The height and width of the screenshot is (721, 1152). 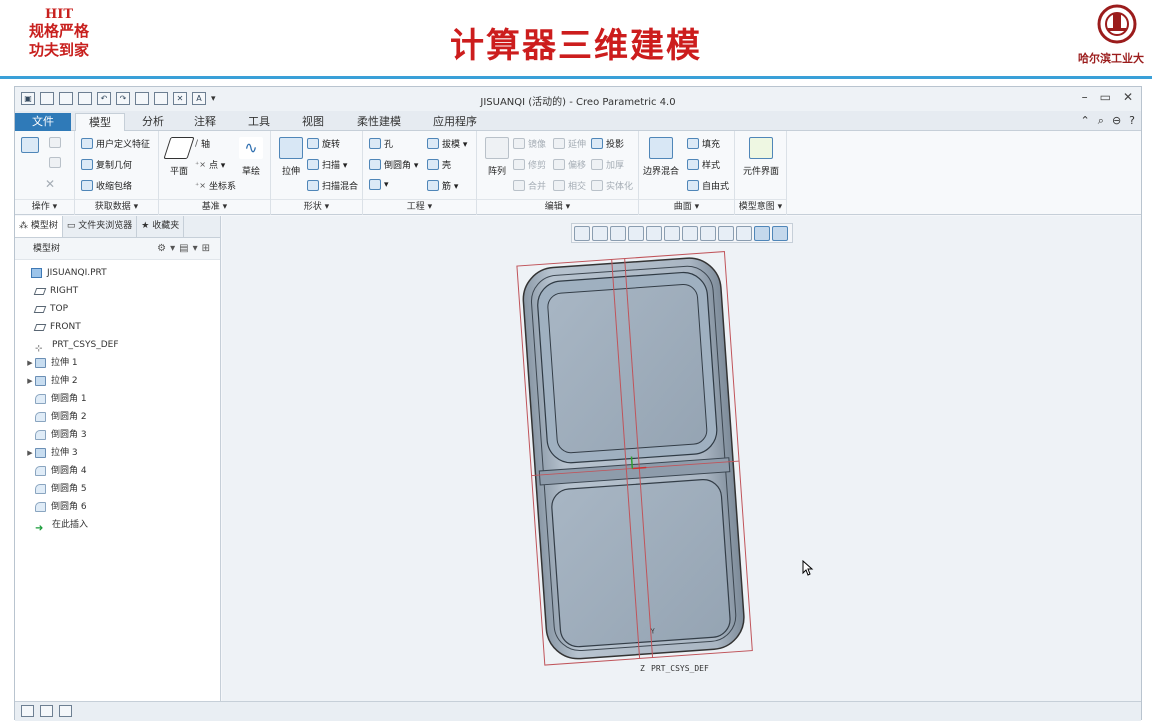 What do you see at coordinates (30, 145) in the screenshot?
I see `regenerate-button` at bounding box center [30, 145].